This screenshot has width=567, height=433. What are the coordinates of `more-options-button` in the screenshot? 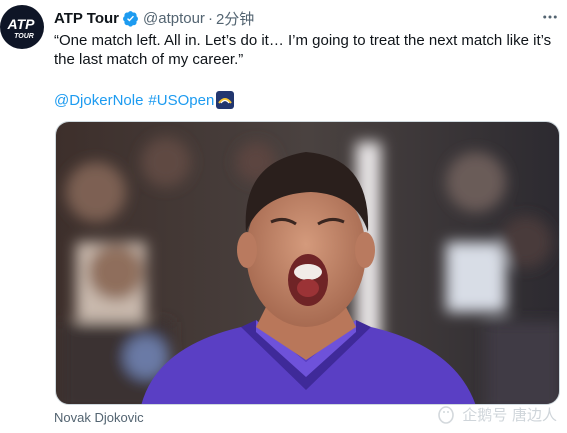 It's located at (550, 17).